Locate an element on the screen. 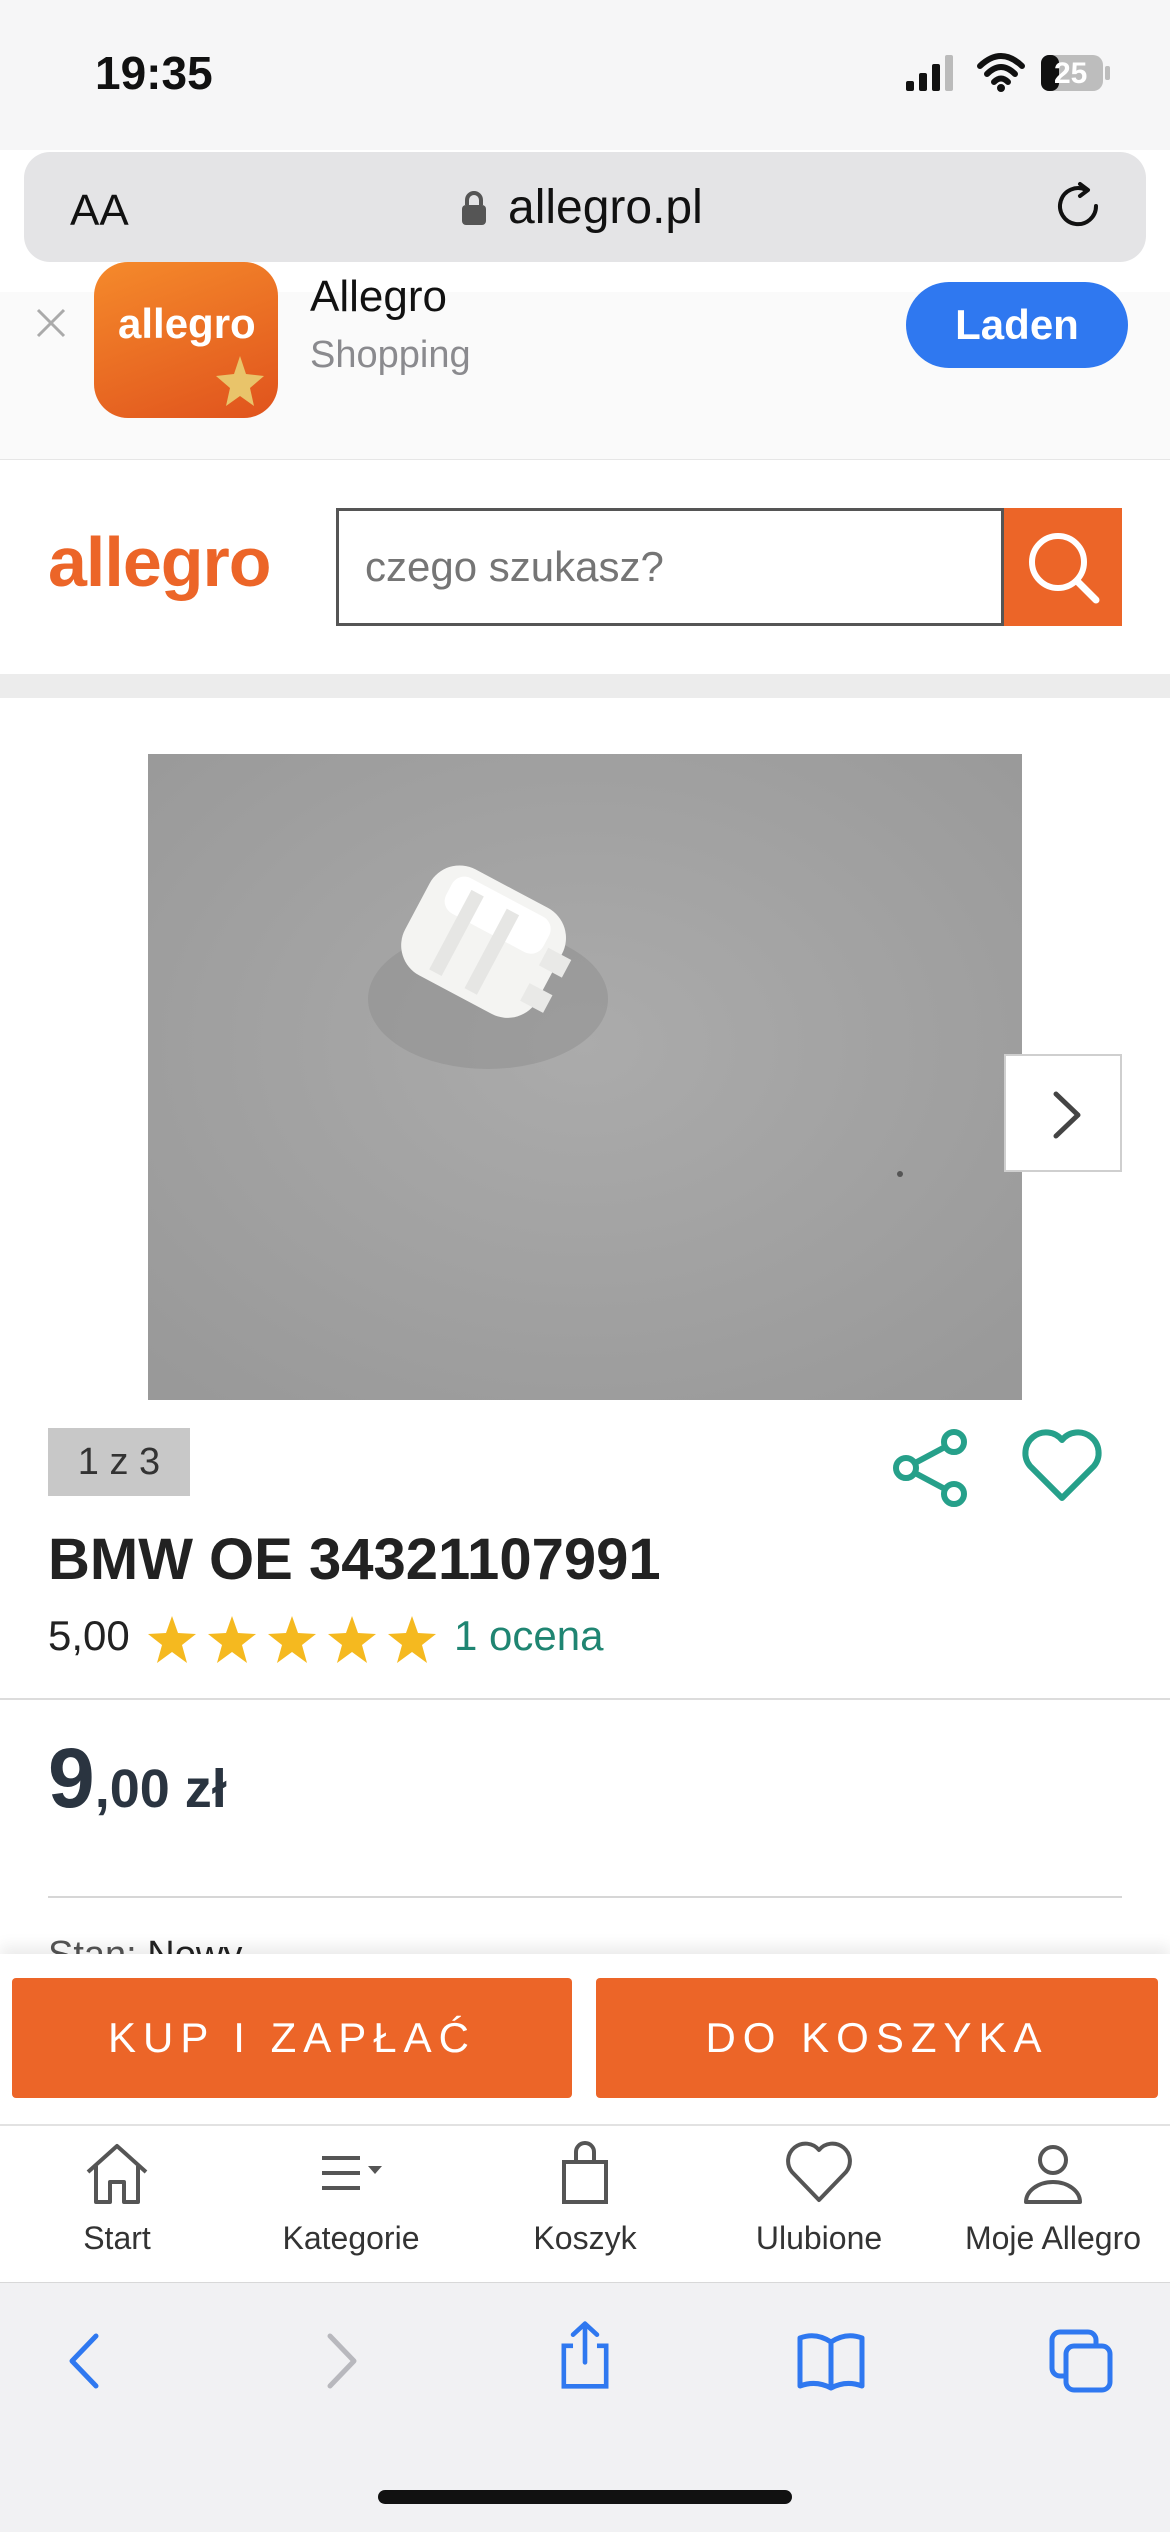 This screenshot has width=1170, height=2532. product-price: 9,00 zł is located at coordinates (137, 1778).